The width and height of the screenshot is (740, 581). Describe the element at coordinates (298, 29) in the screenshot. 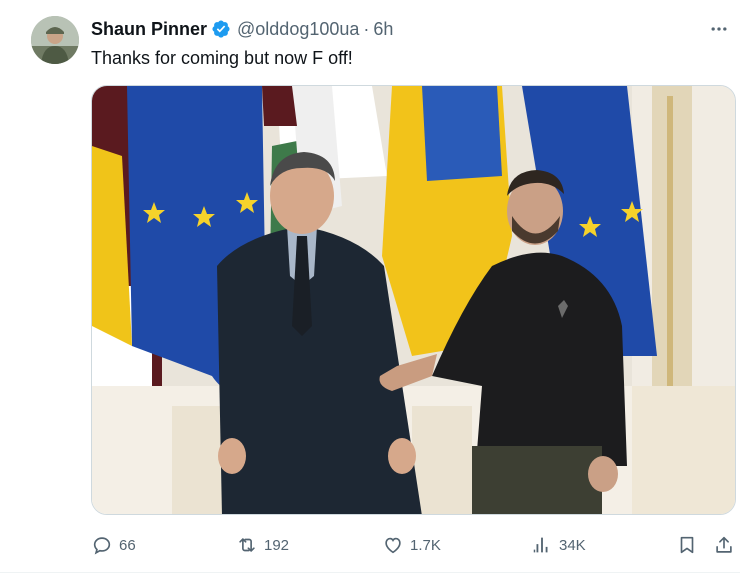

I see `author-handle: @olddog100ua` at that location.